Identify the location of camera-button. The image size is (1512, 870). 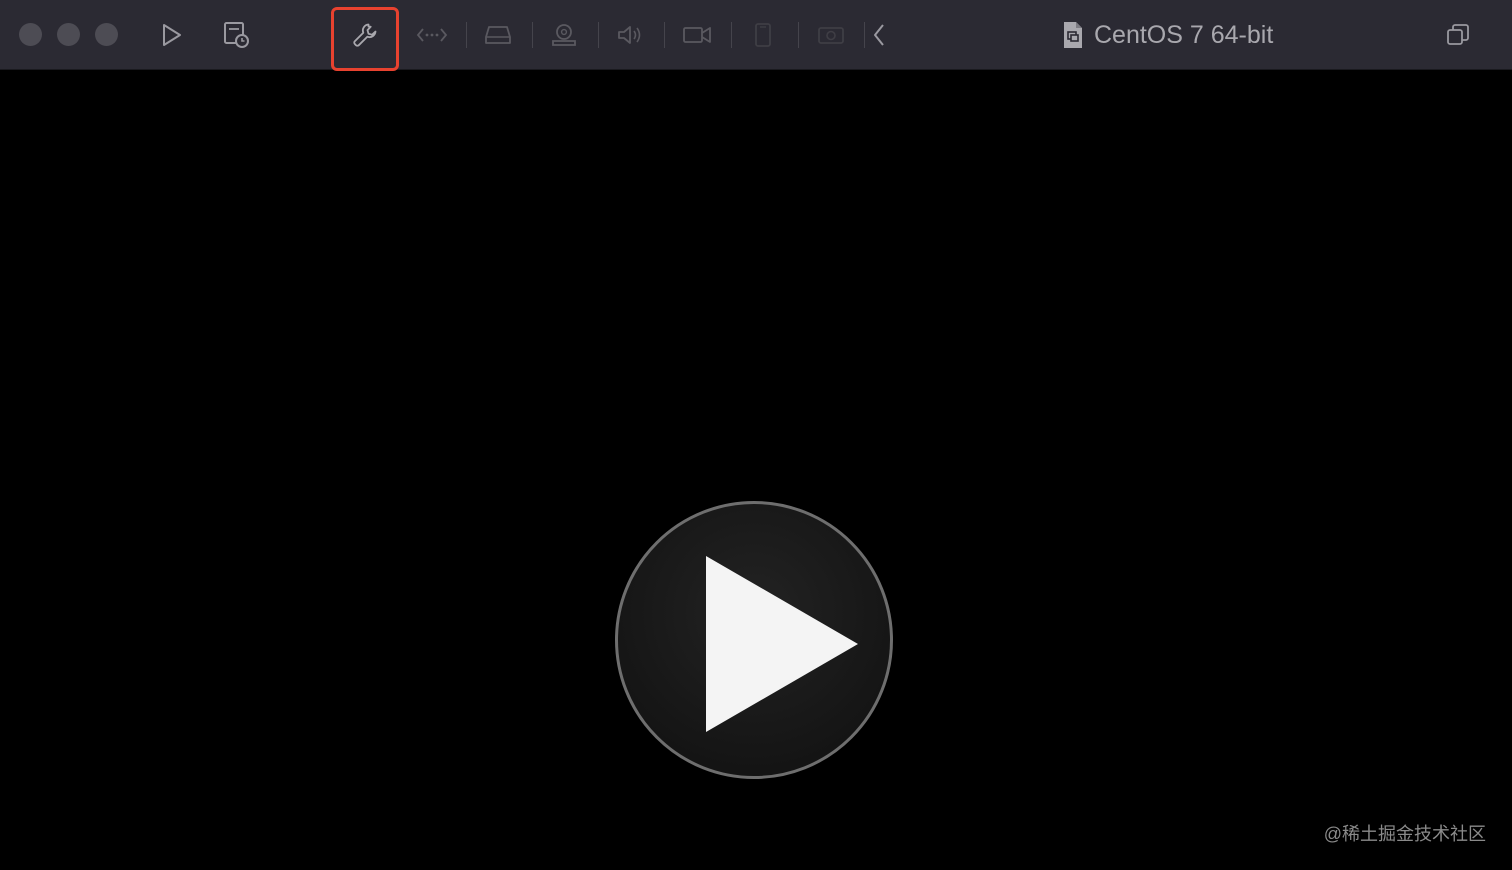
(697, 35).